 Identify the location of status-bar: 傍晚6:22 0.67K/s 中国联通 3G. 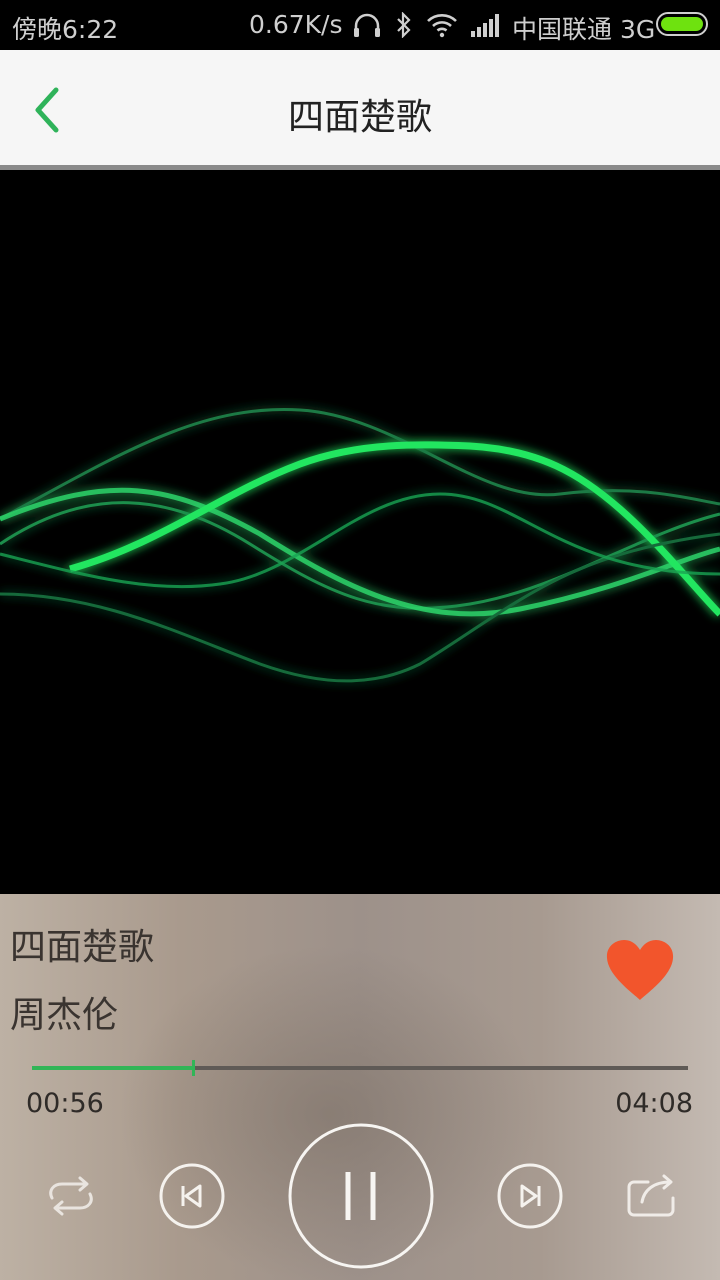
(360, 25).